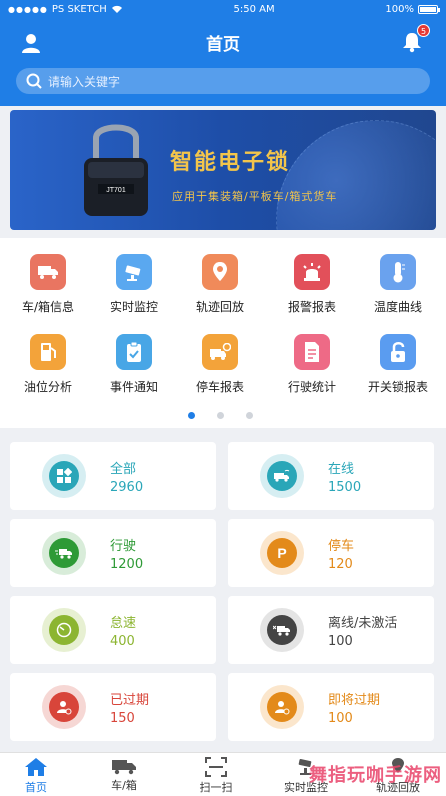 The height and width of the screenshot is (796, 446). I want to click on signal-icon: ●●●●●, so click(28, 9).